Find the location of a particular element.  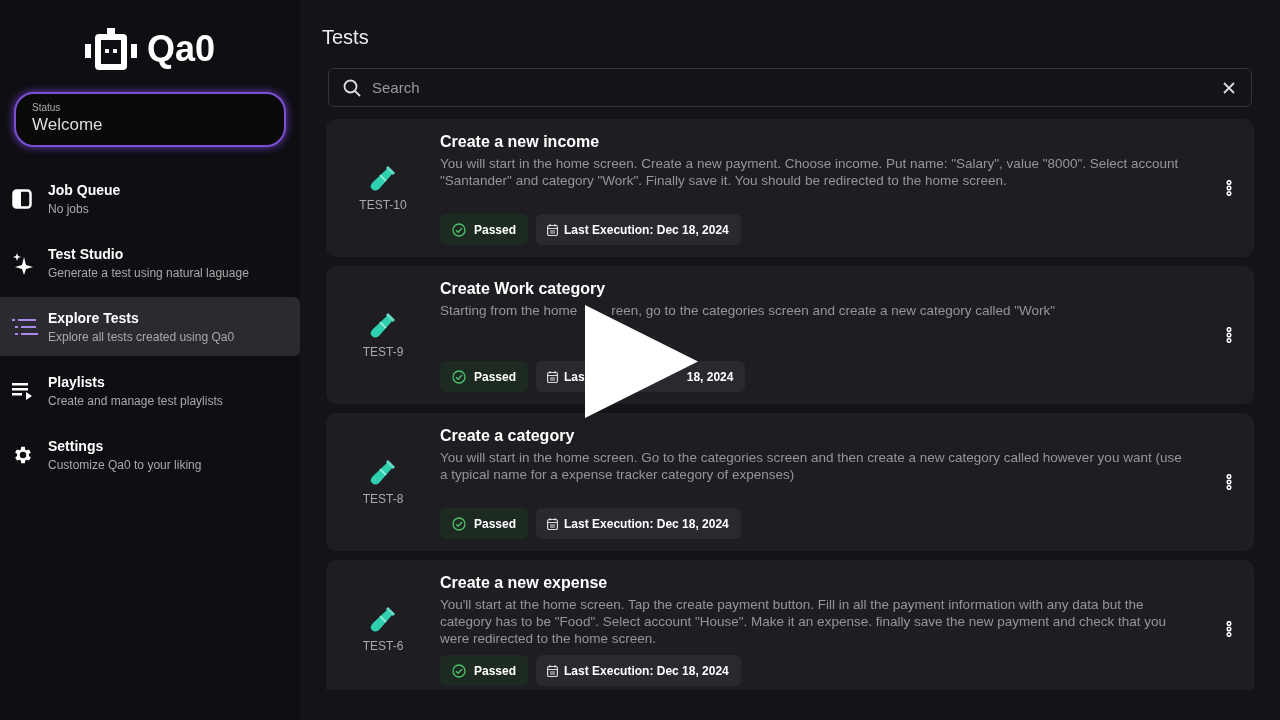

app-name: Qa0 is located at coordinates (180, 49).